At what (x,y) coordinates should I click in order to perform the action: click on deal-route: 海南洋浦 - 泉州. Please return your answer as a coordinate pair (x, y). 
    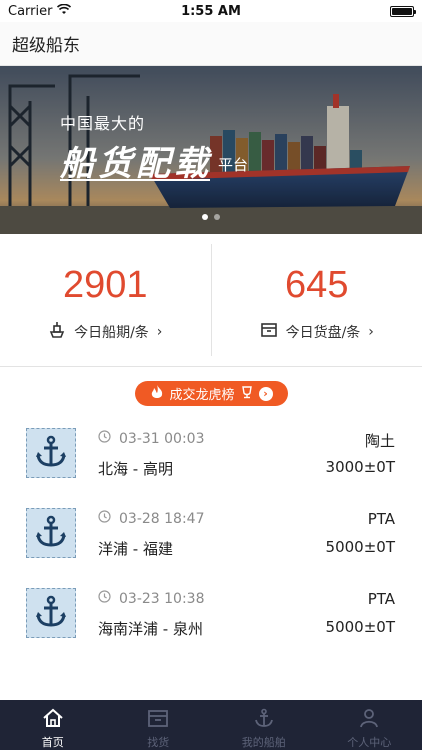
    Looking at the image, I should click on (150, 629).